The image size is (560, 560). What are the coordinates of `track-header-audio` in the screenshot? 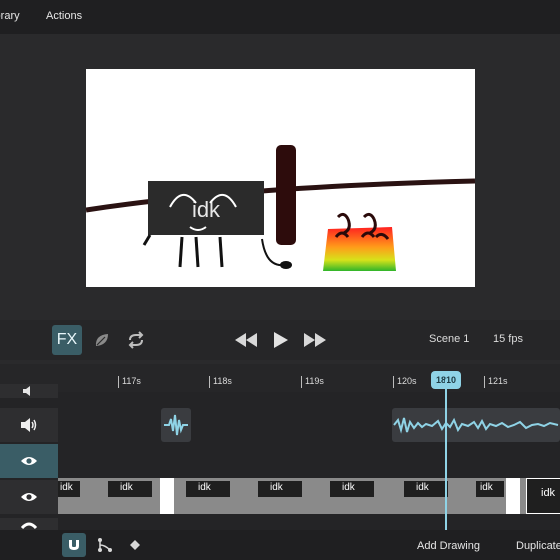 It's located at (29, 425).